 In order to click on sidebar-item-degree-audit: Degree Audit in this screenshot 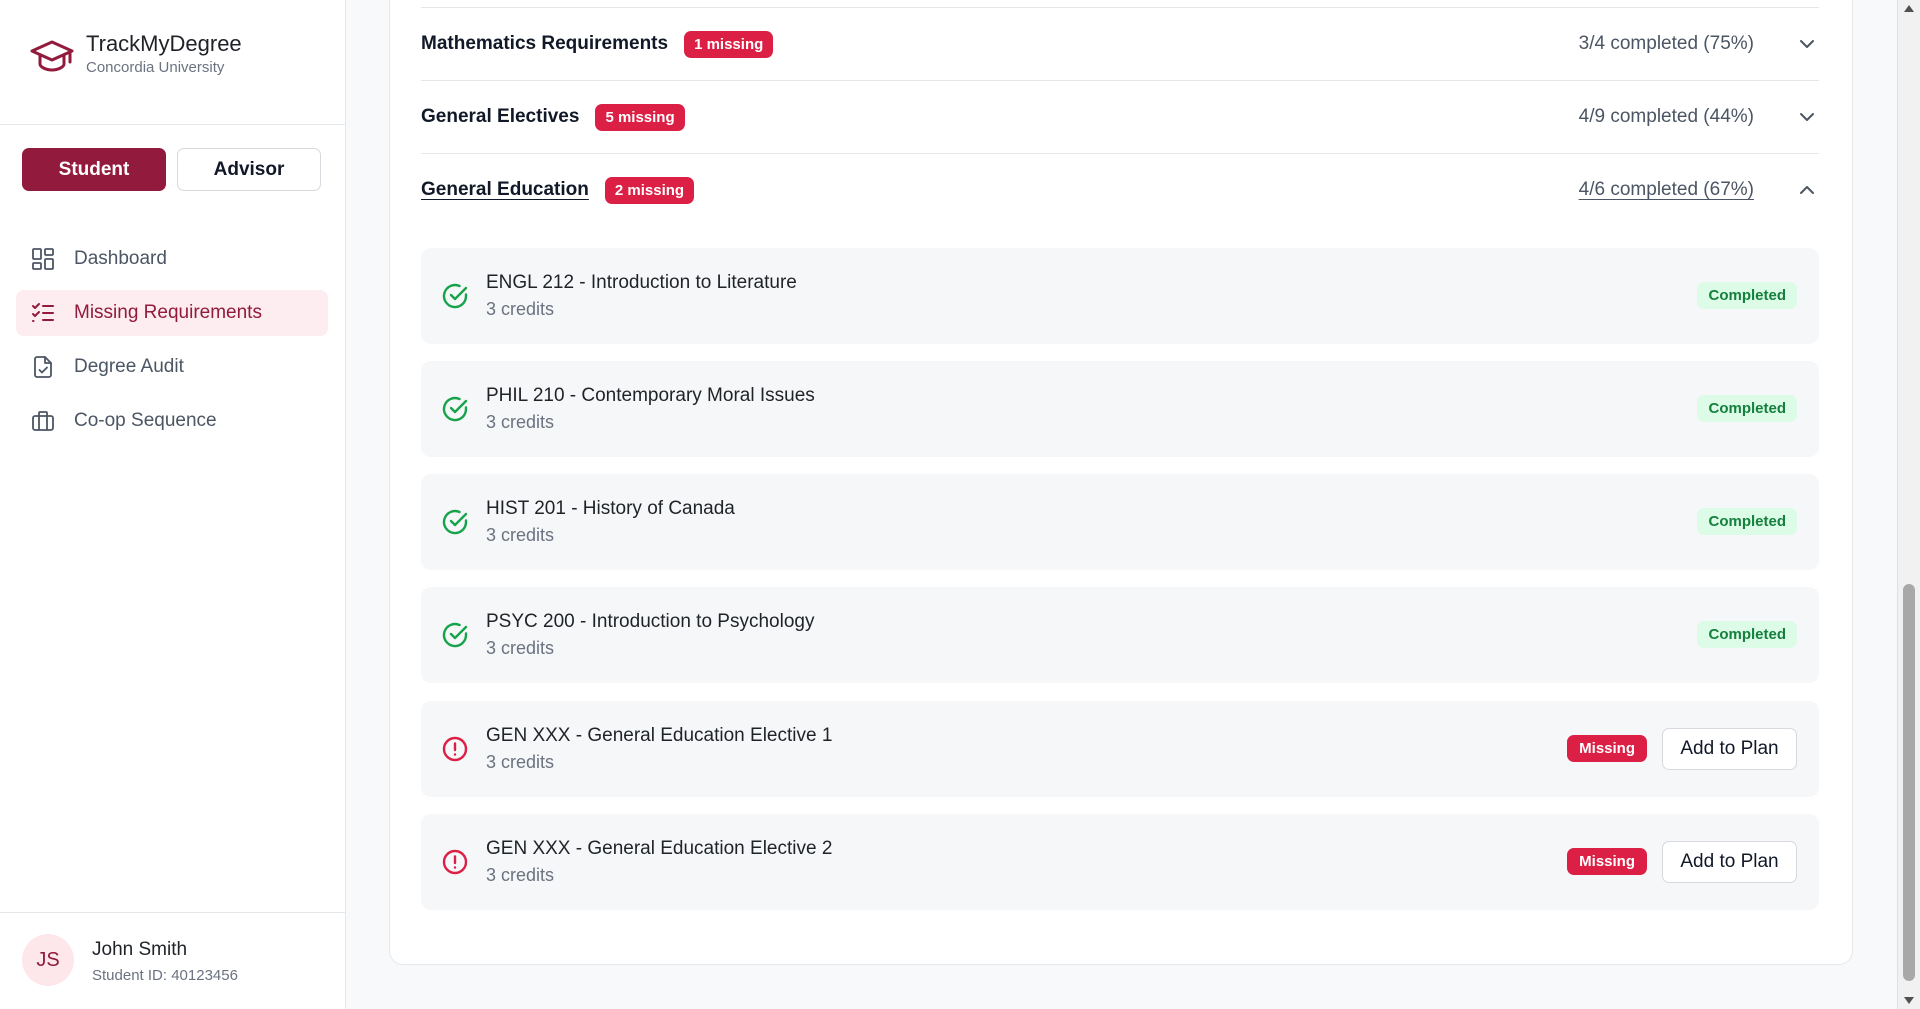, I will do `click(172, 367)`.